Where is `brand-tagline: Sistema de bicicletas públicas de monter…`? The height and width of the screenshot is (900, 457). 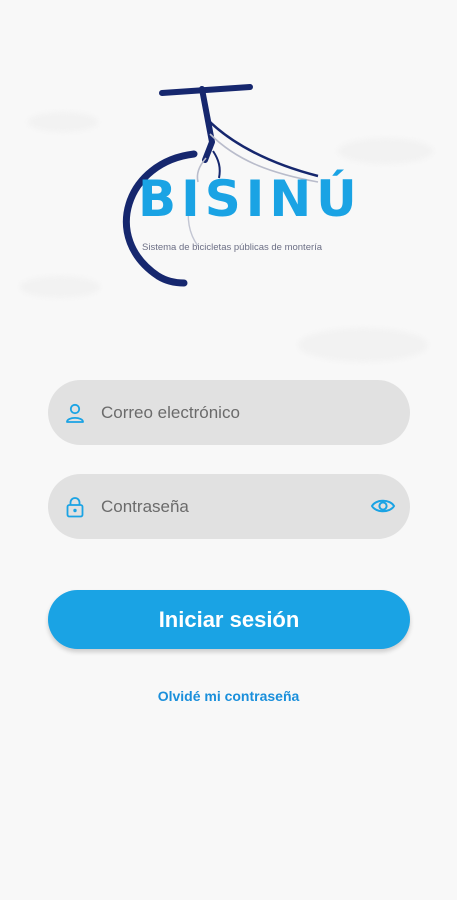 brand-tagline: Sistema de bicicletas públicas de monter… is located at coordinates (232, 247).